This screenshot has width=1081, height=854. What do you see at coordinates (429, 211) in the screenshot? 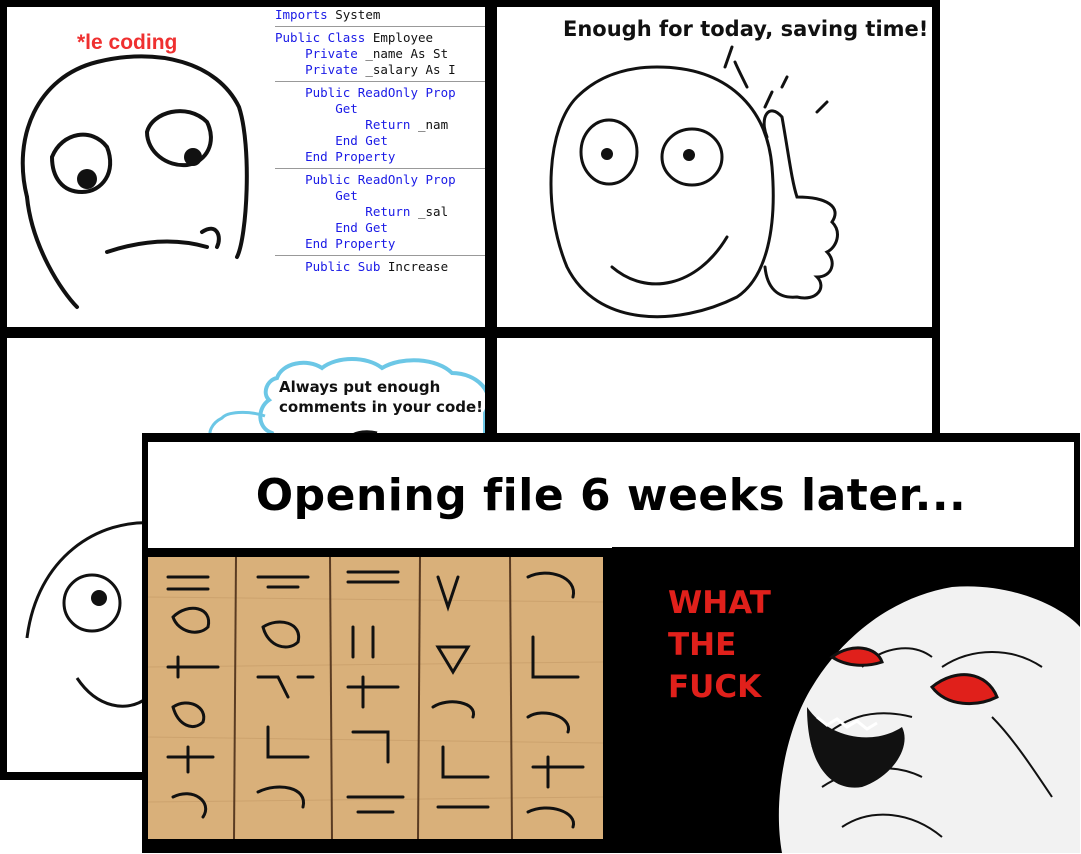
I see `code-text: _sal` at bounding box center [429, 211].